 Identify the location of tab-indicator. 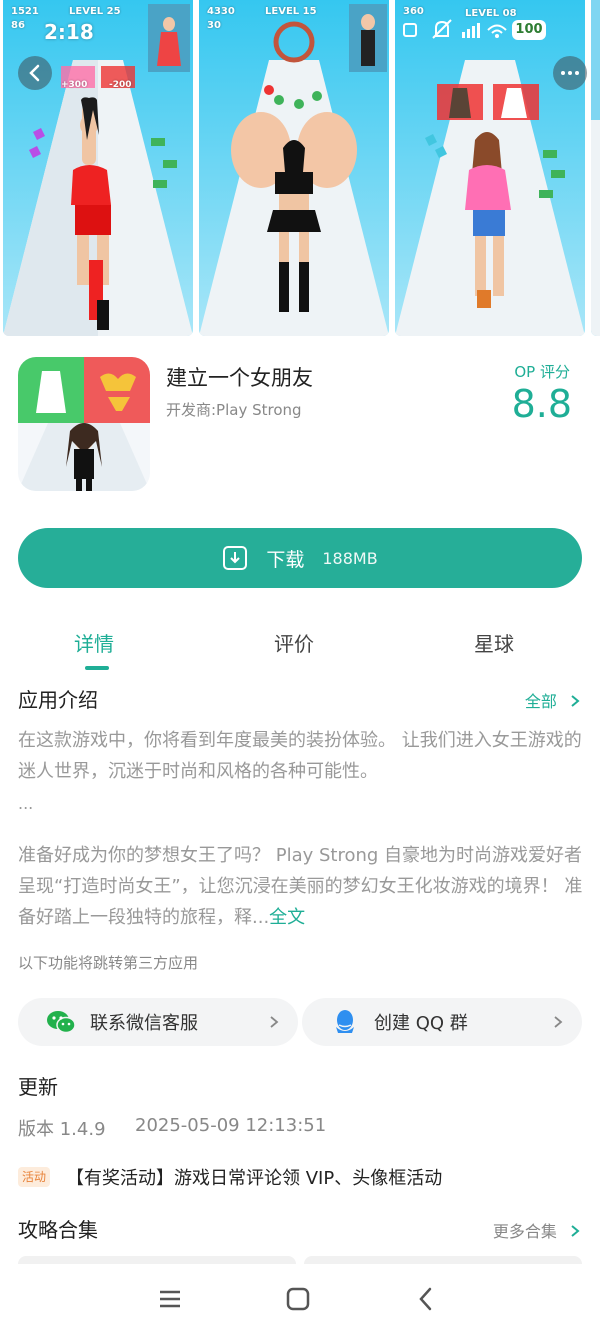
(97, 668).